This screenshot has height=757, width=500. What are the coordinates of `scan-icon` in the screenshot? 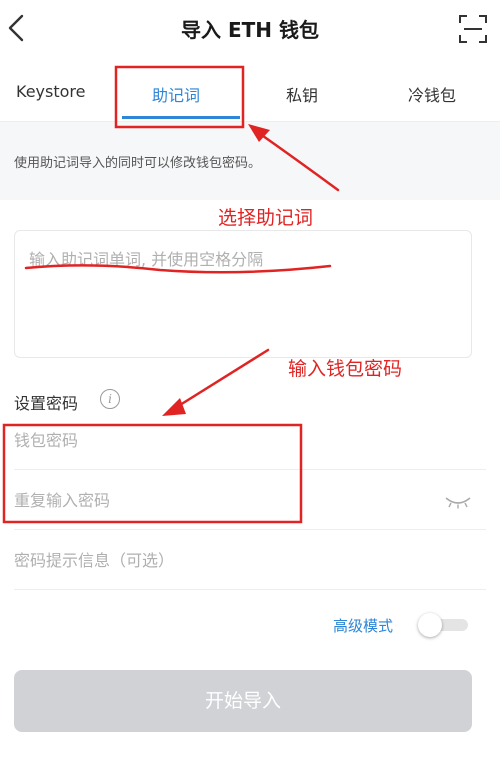 It's located at (473, 29).